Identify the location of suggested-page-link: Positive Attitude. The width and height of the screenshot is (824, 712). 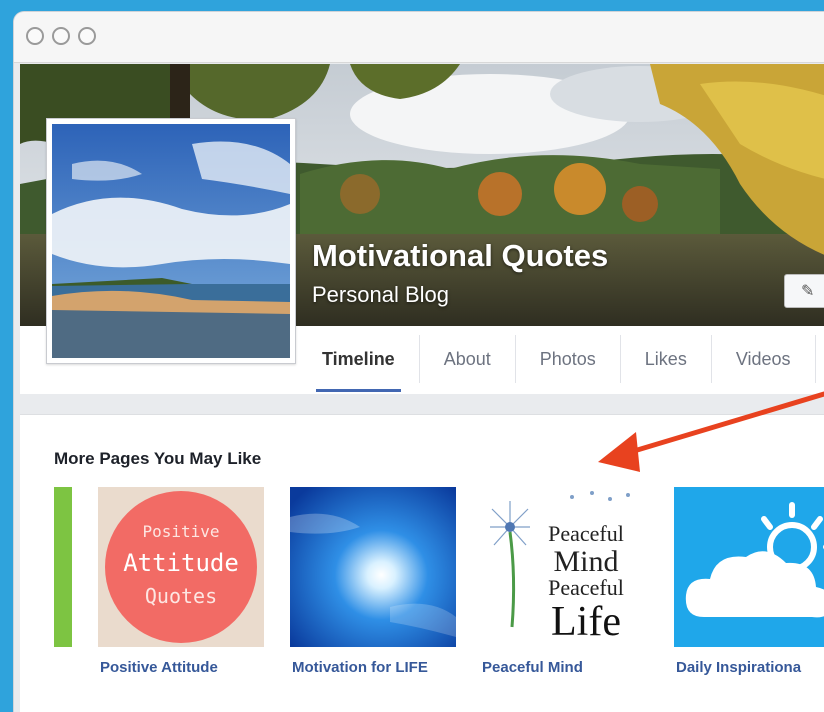
(159, 667).